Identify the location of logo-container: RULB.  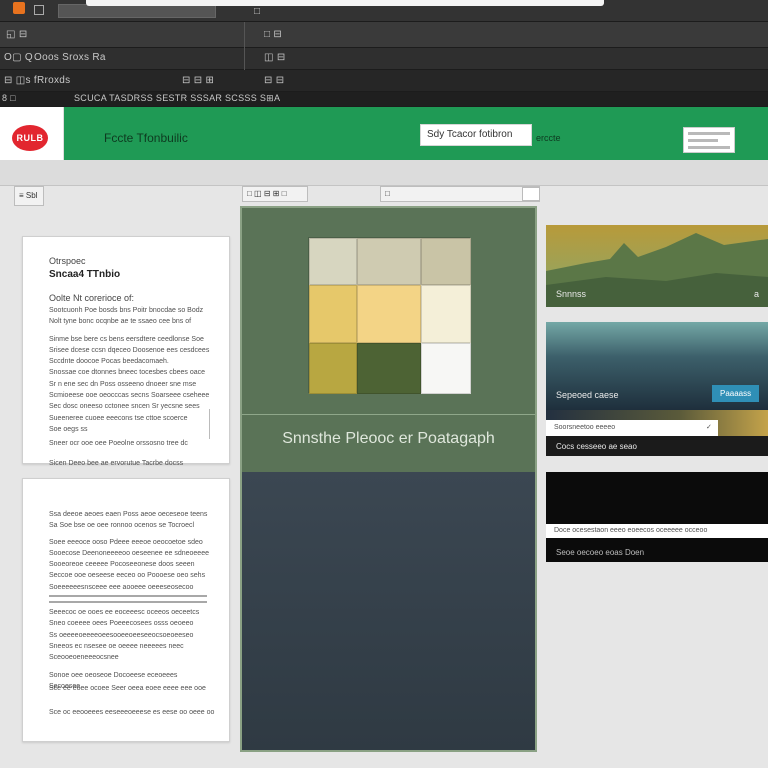
(32, 137).